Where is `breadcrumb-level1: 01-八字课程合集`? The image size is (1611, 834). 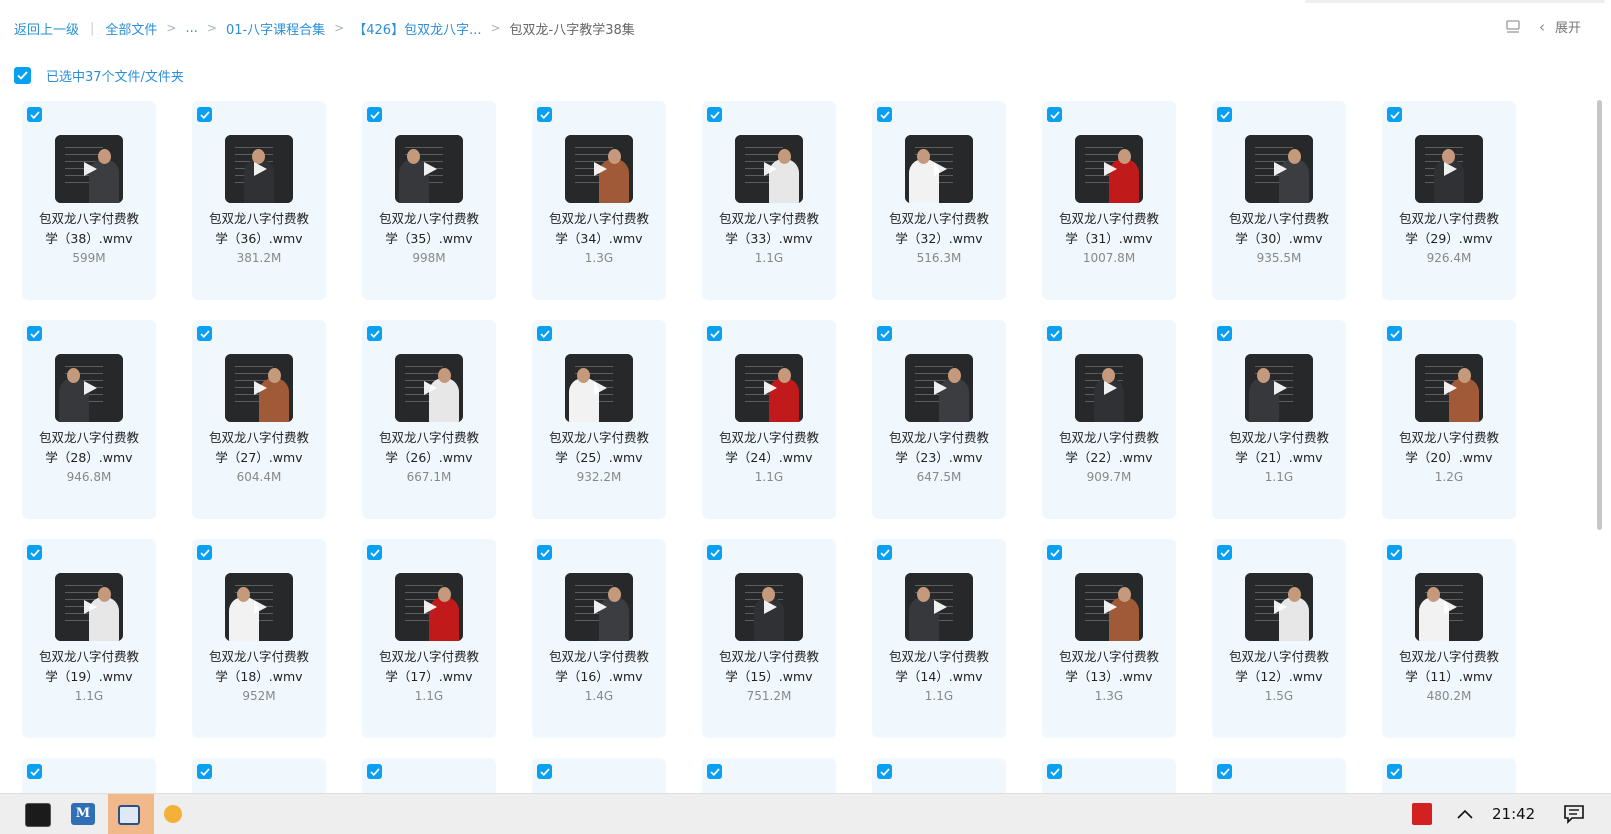
breadcrumb-level1: 01-八字课程合集 is located at coordinates (275, 28).